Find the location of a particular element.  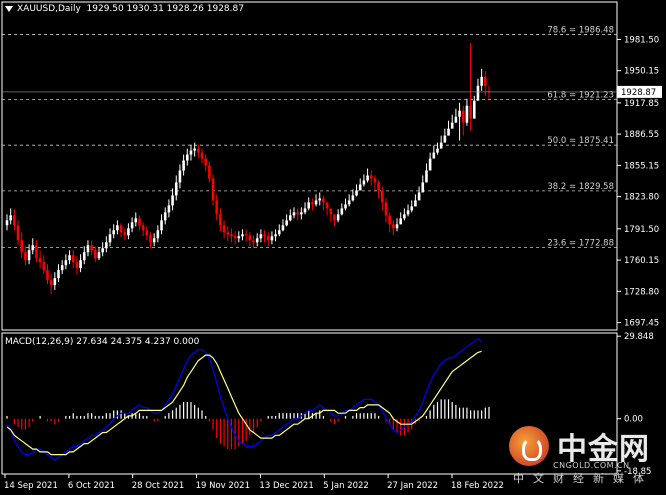

x-axis-tick-label: 5 Jan 2022 is located at coordinates (346, 486).